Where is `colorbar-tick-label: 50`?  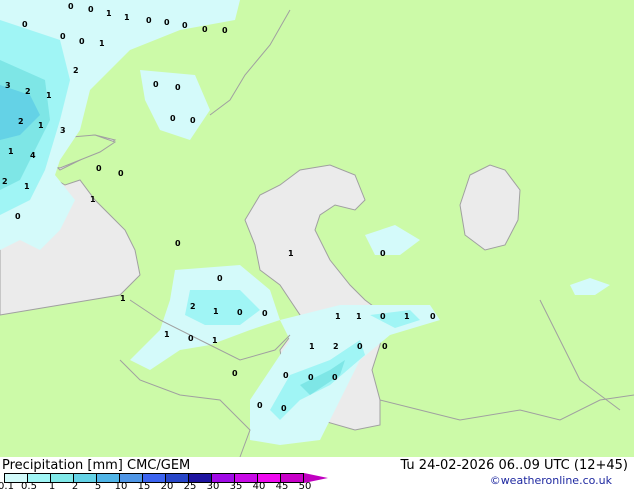 colorbar-tick-label: 50 is located at coordinates (305, 486).